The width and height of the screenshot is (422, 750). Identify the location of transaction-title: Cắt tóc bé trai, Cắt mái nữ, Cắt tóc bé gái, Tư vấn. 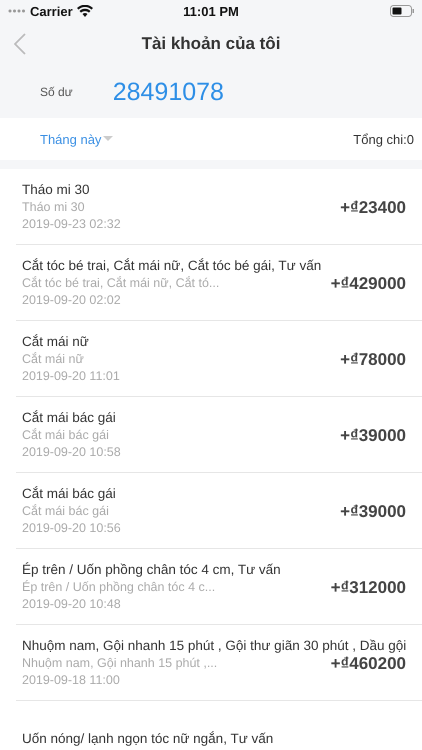
(172, 265).